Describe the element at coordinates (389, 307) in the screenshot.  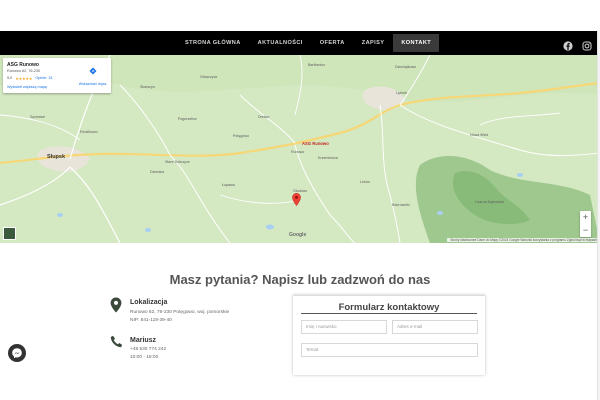
I see `form-title: Formularz kontaktowy` at that location.